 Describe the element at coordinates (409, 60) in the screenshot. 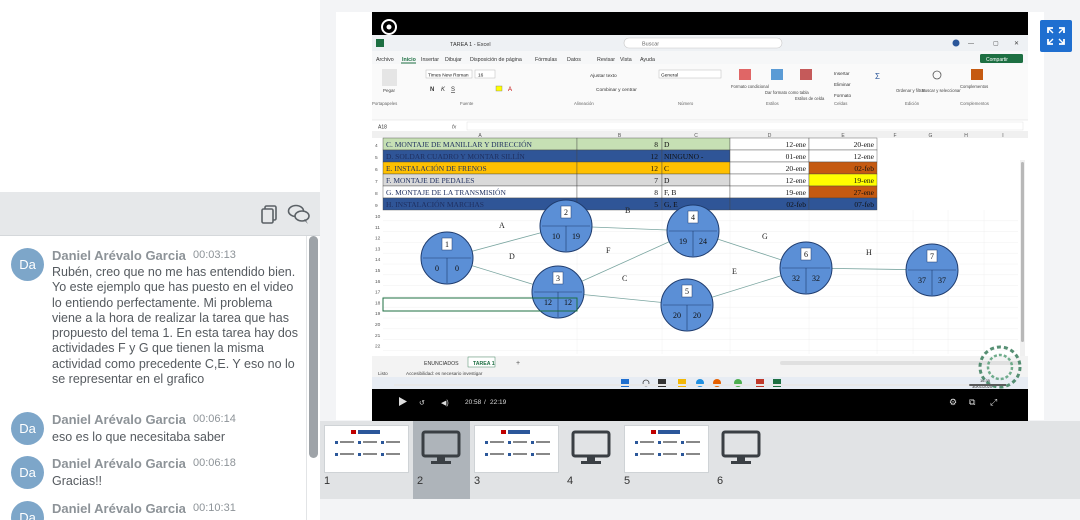

I see `menu-item-1: Inicio` at that location.